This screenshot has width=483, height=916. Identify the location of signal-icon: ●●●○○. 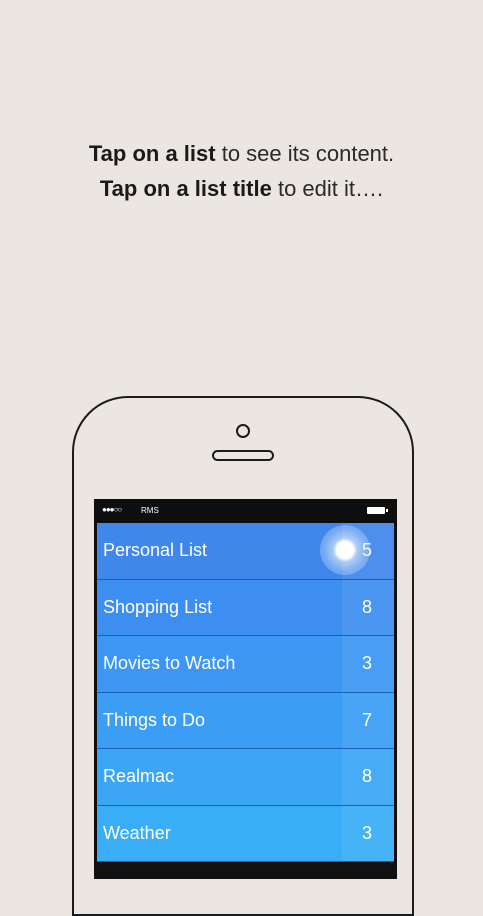
(112, 509).